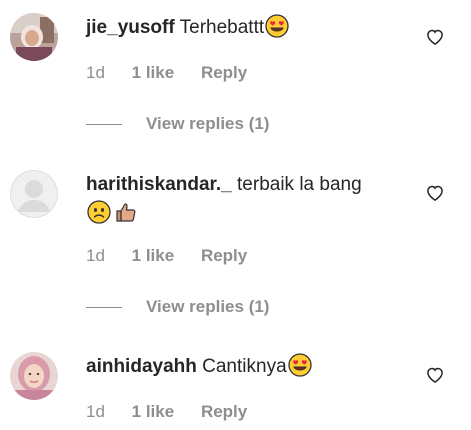  What do you see at coordinates (299, 184) in the screenshot?
I see `comment-text: terbaik la bang` at bounding box center [299, 184].